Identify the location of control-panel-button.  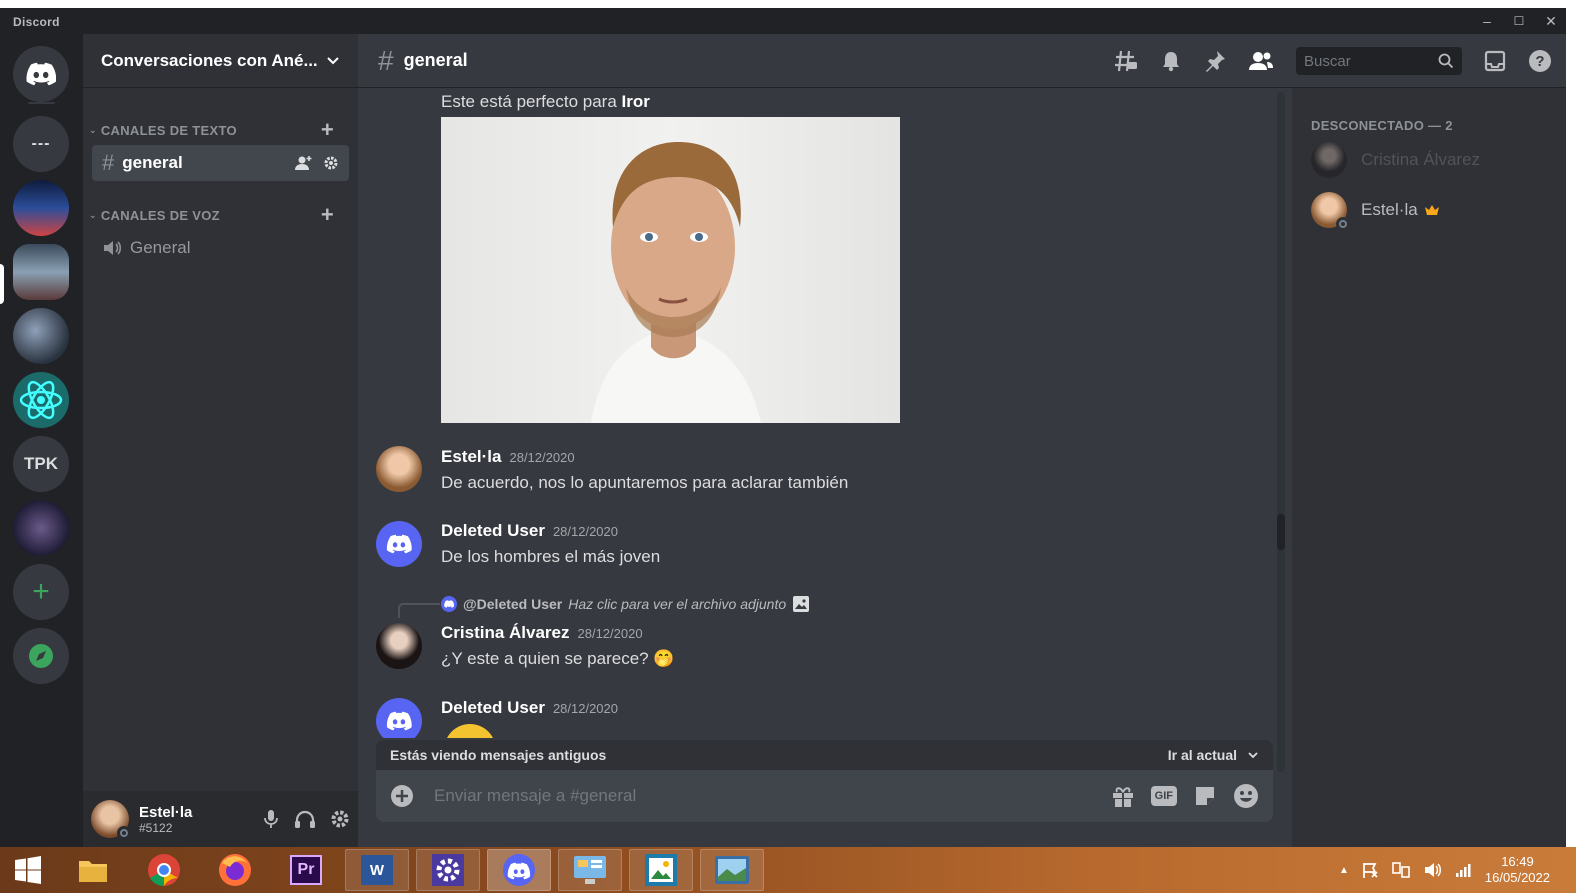
(590, 870).